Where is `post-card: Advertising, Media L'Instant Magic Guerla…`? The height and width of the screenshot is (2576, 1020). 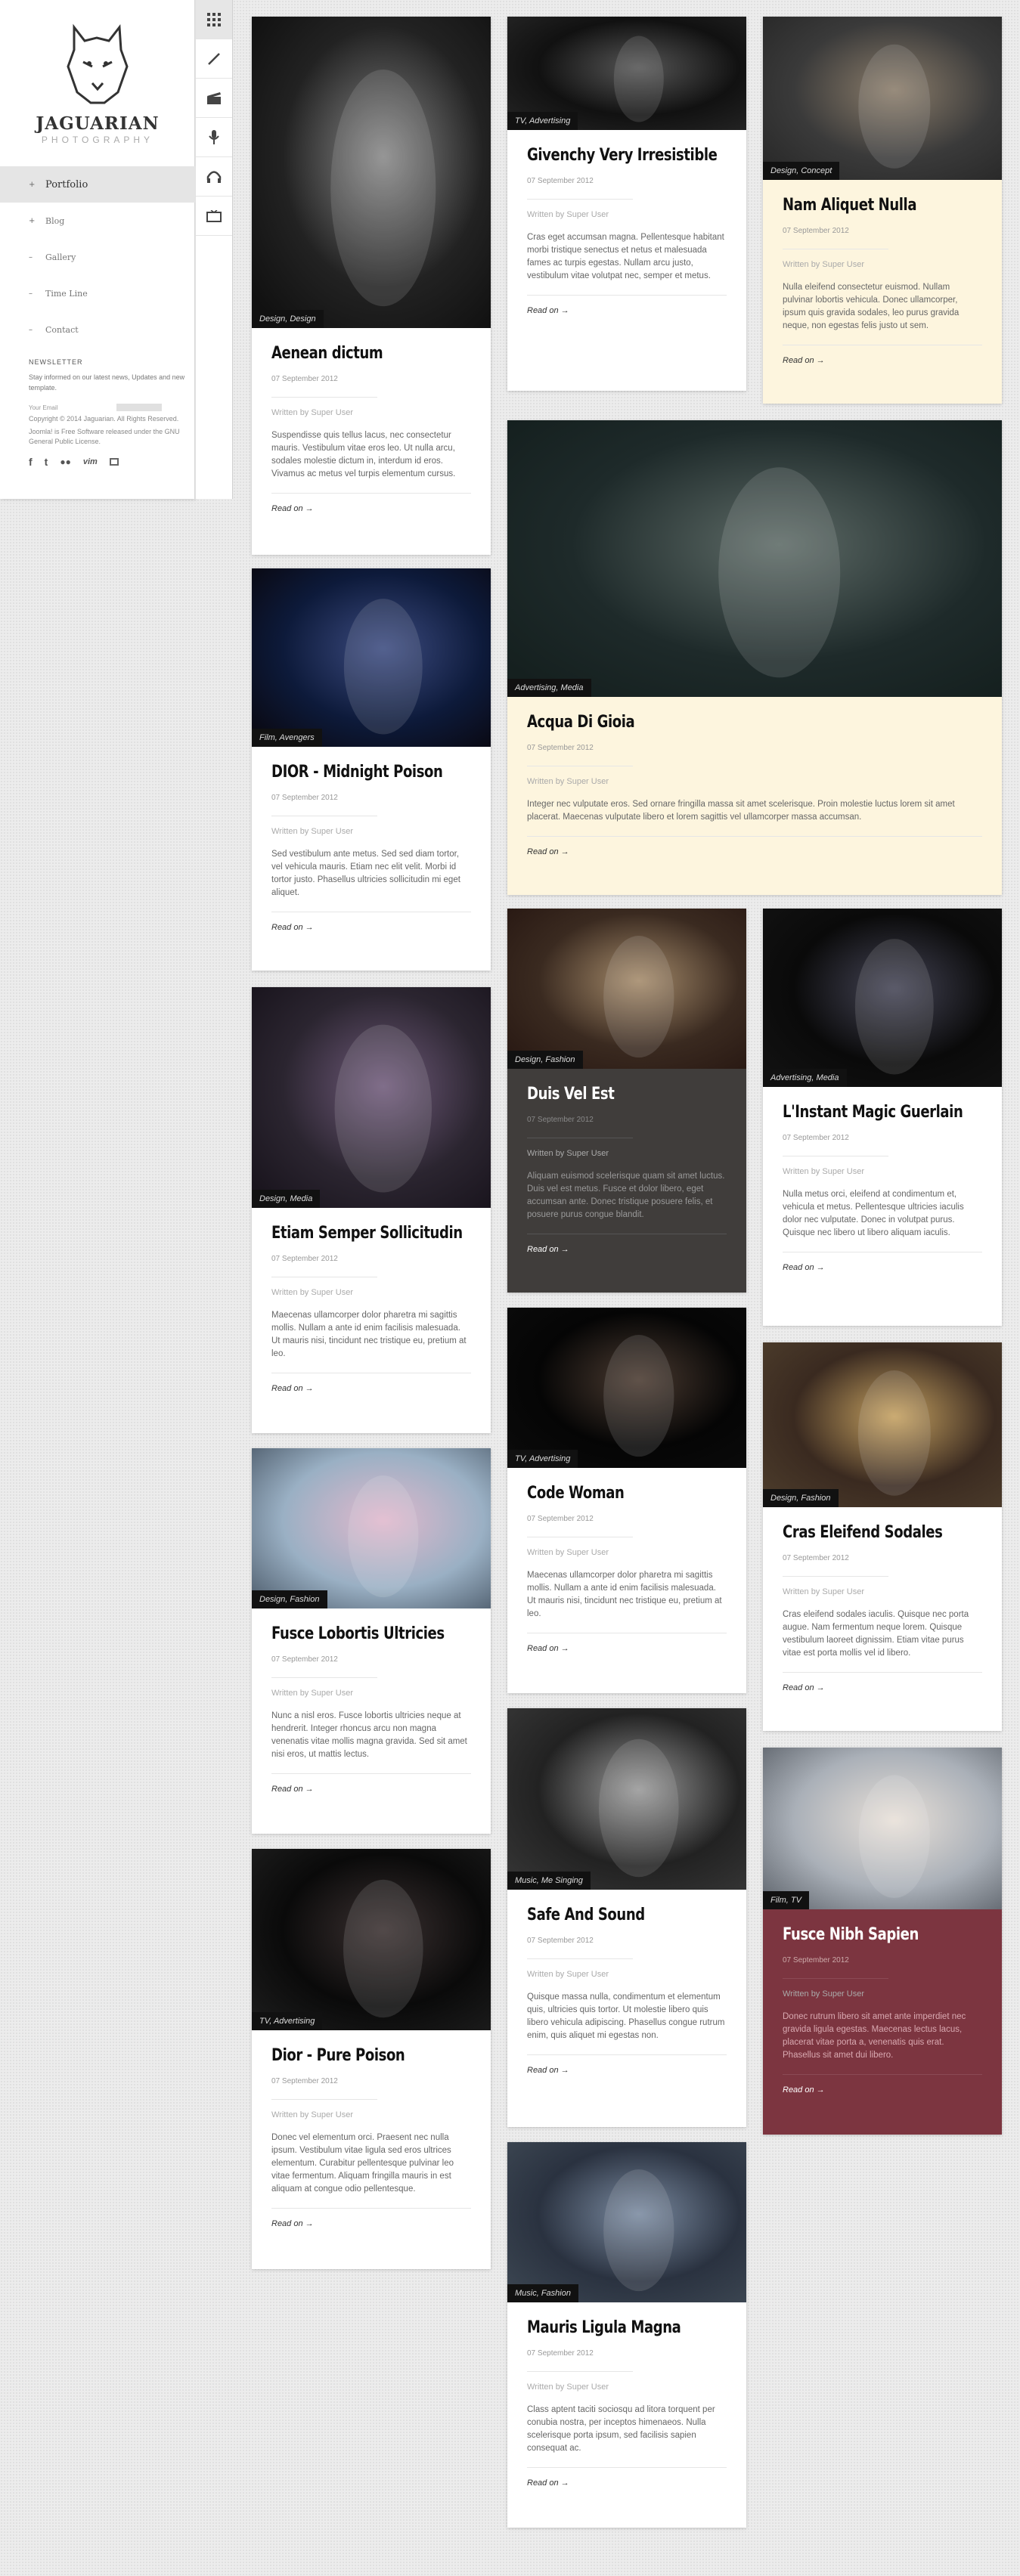 post-card: Advertising, Media L'Instant Magic Guerla… is located at coordinates (882, 1117).